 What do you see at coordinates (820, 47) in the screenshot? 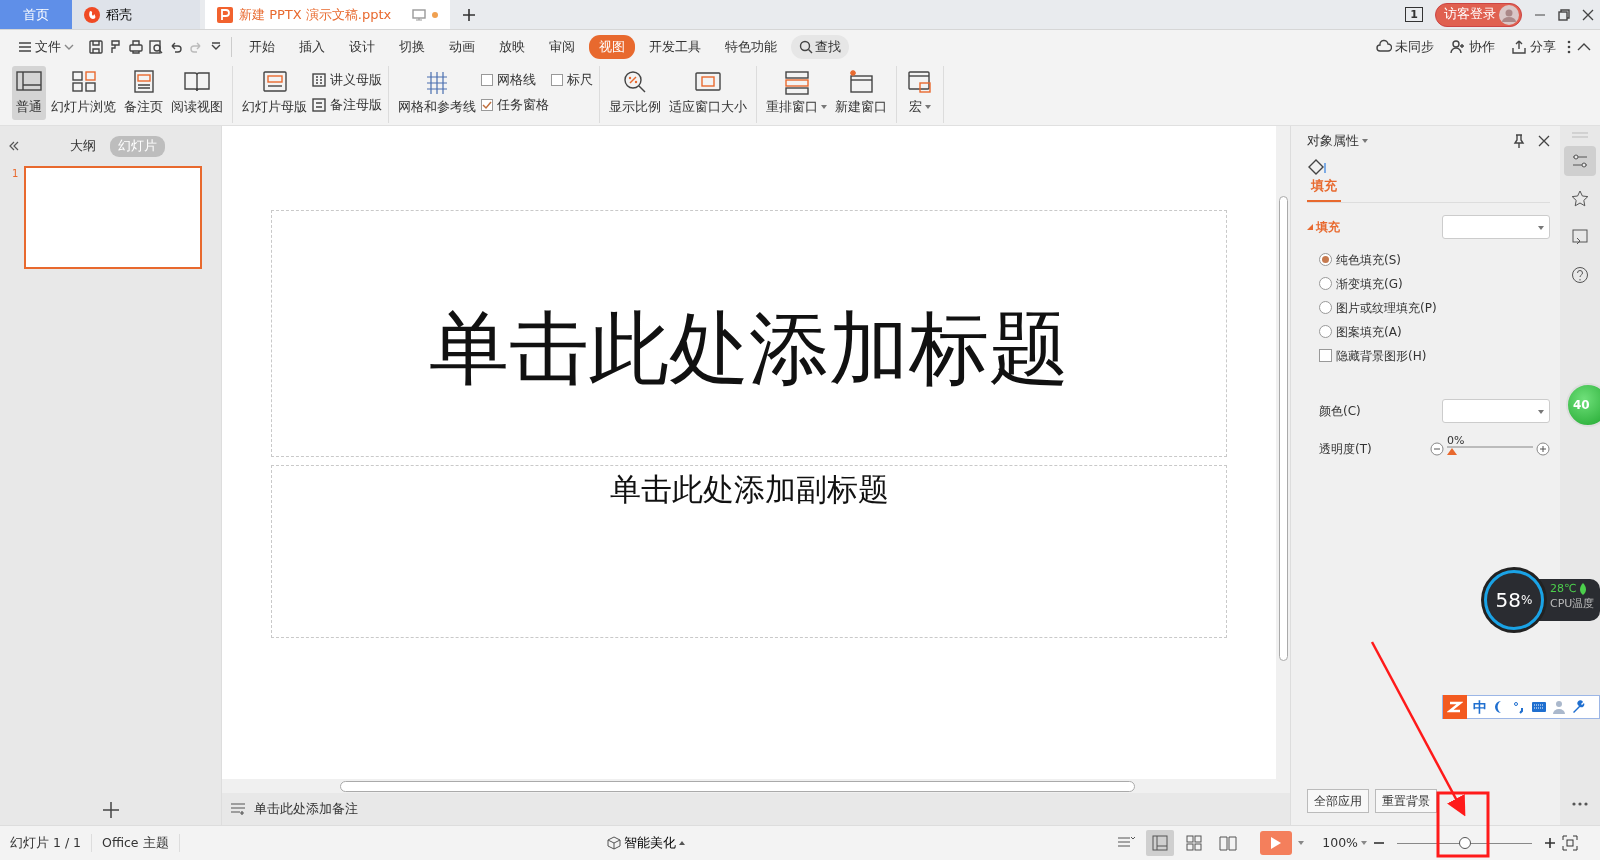
I see `search-button: 查找` at bounding box center [820, 47].